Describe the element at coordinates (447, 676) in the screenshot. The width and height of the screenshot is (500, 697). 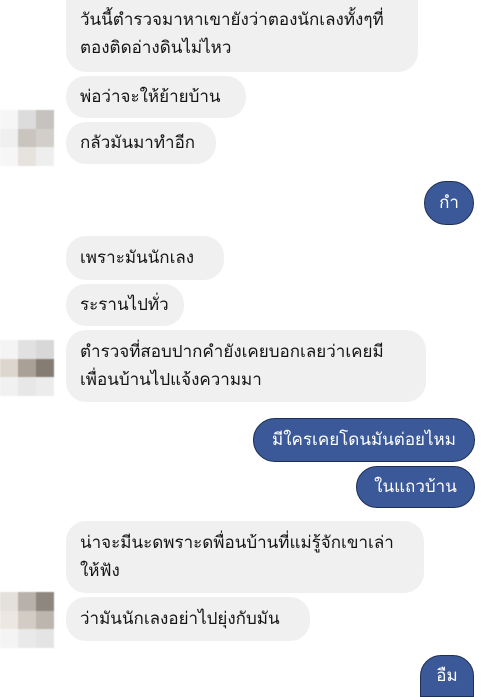
I see `outgoing-message: อืม` at that location.